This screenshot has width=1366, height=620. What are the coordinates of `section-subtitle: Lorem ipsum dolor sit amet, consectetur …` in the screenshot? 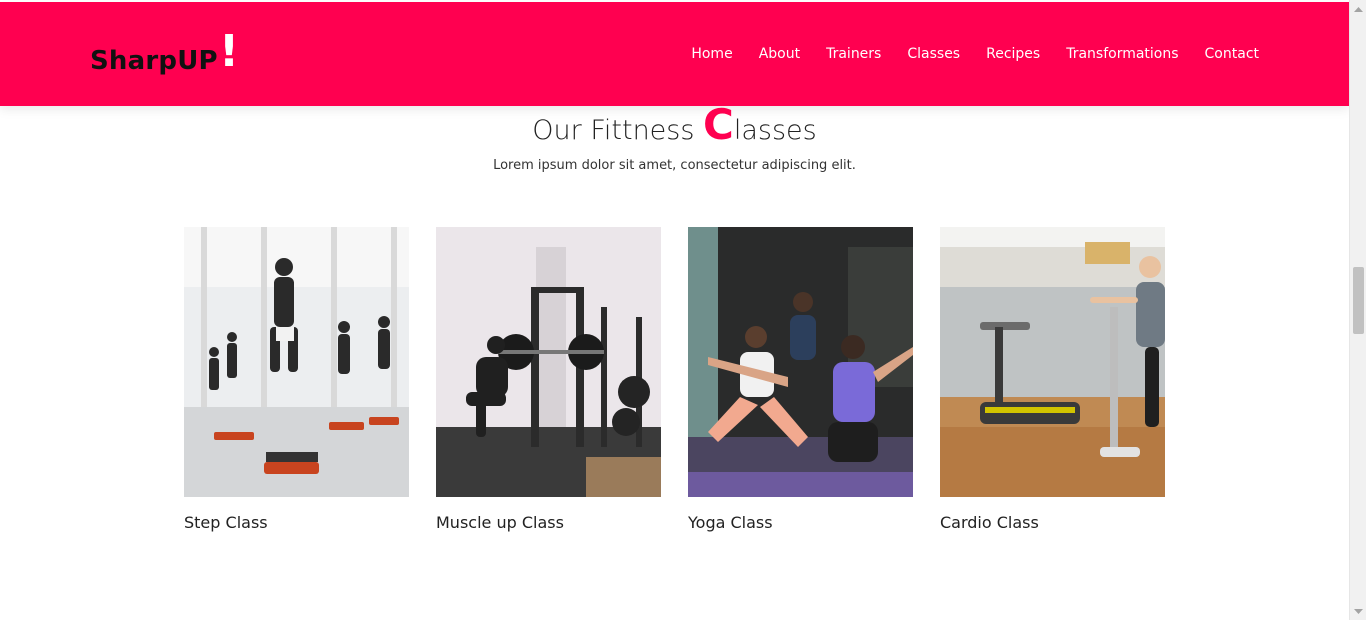 It's located at (674, 165).